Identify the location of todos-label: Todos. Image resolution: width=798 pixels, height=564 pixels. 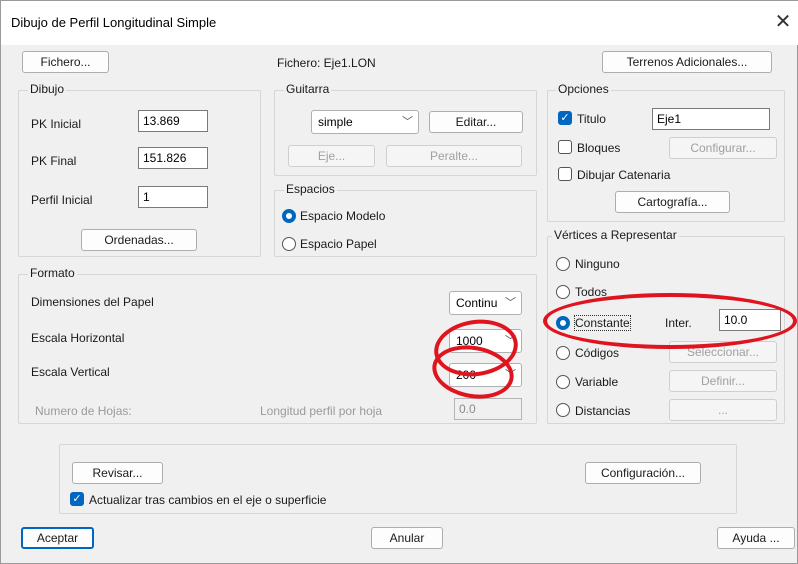
(591, 292).